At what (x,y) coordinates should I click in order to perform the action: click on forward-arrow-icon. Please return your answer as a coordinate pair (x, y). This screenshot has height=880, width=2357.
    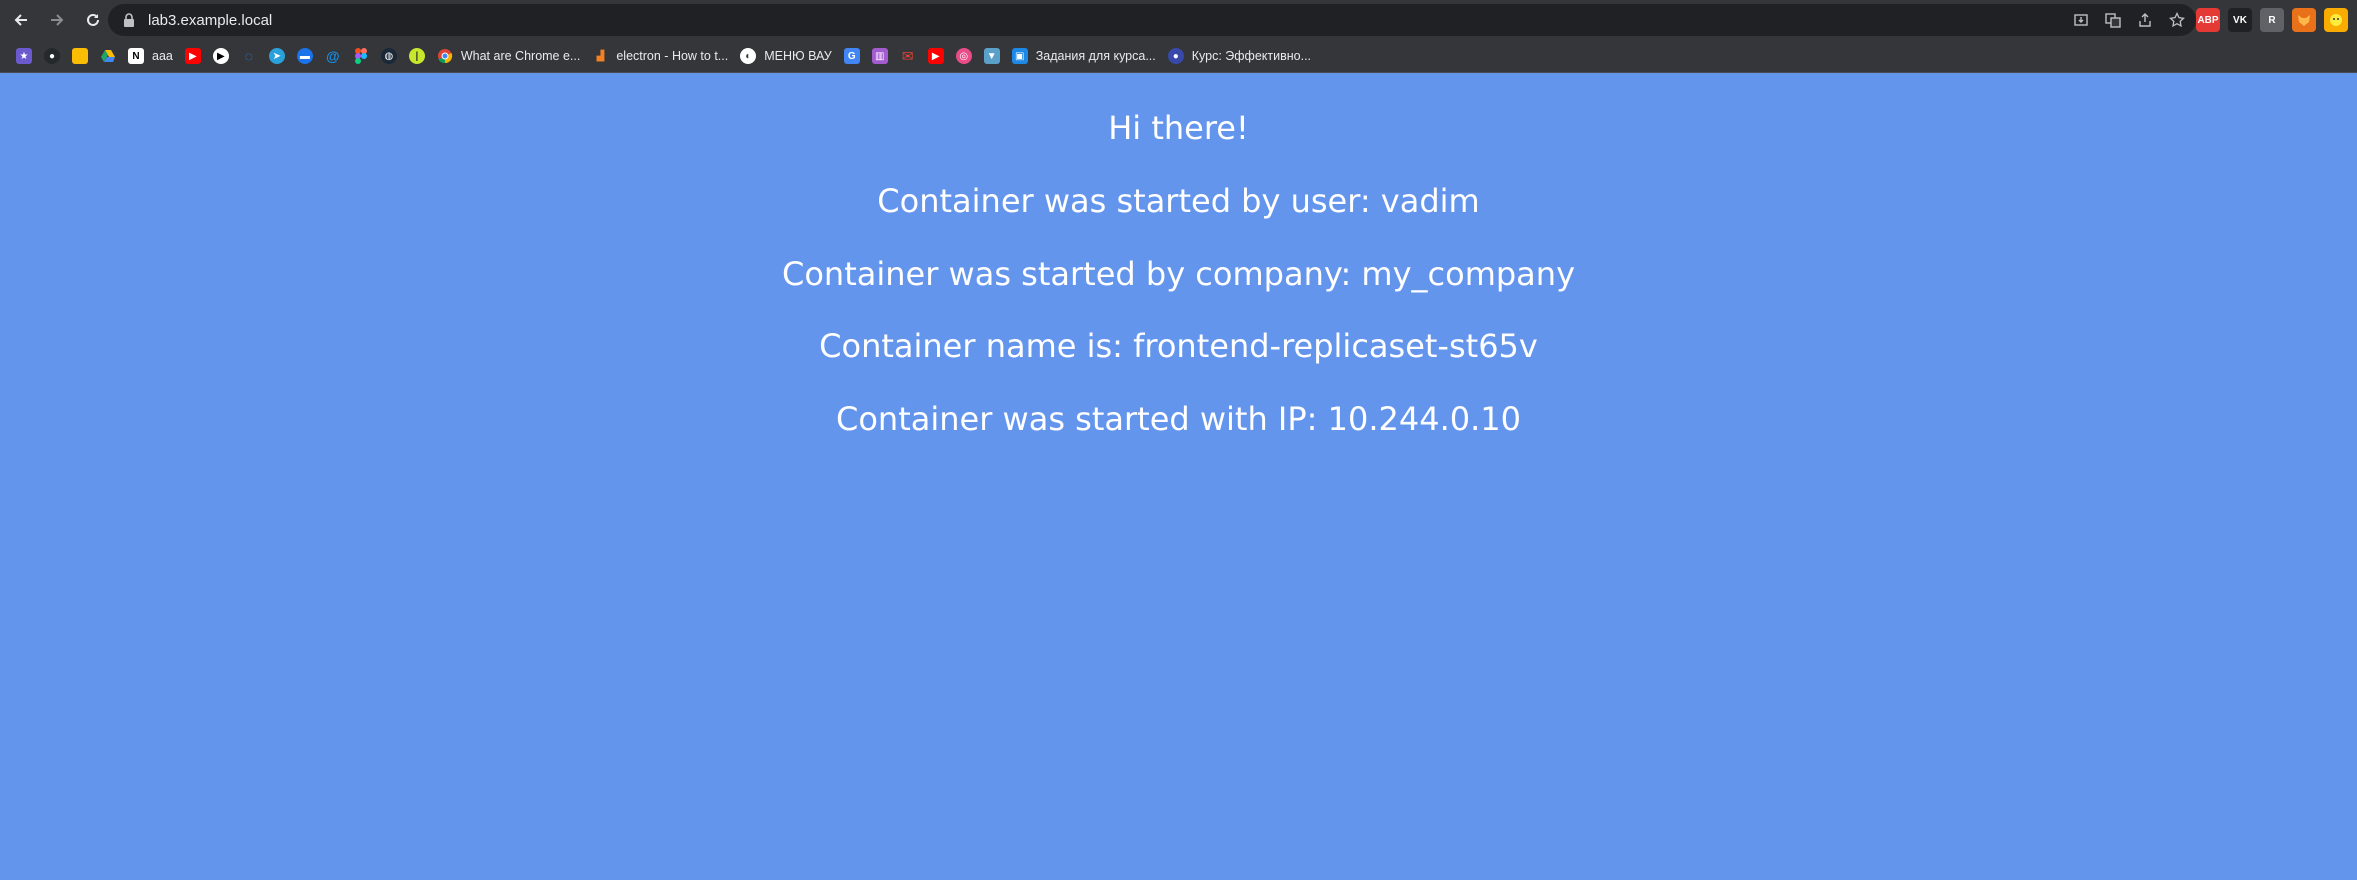
    Looking at the image, I should click on (57, 20).